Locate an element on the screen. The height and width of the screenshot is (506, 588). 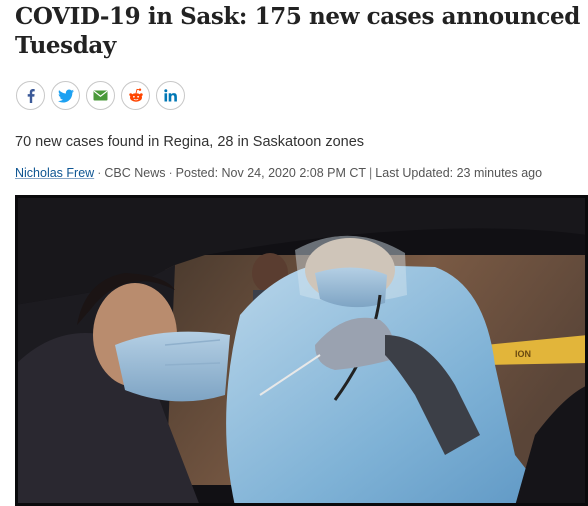
reddit-icon is located at coordinates (135, 95).